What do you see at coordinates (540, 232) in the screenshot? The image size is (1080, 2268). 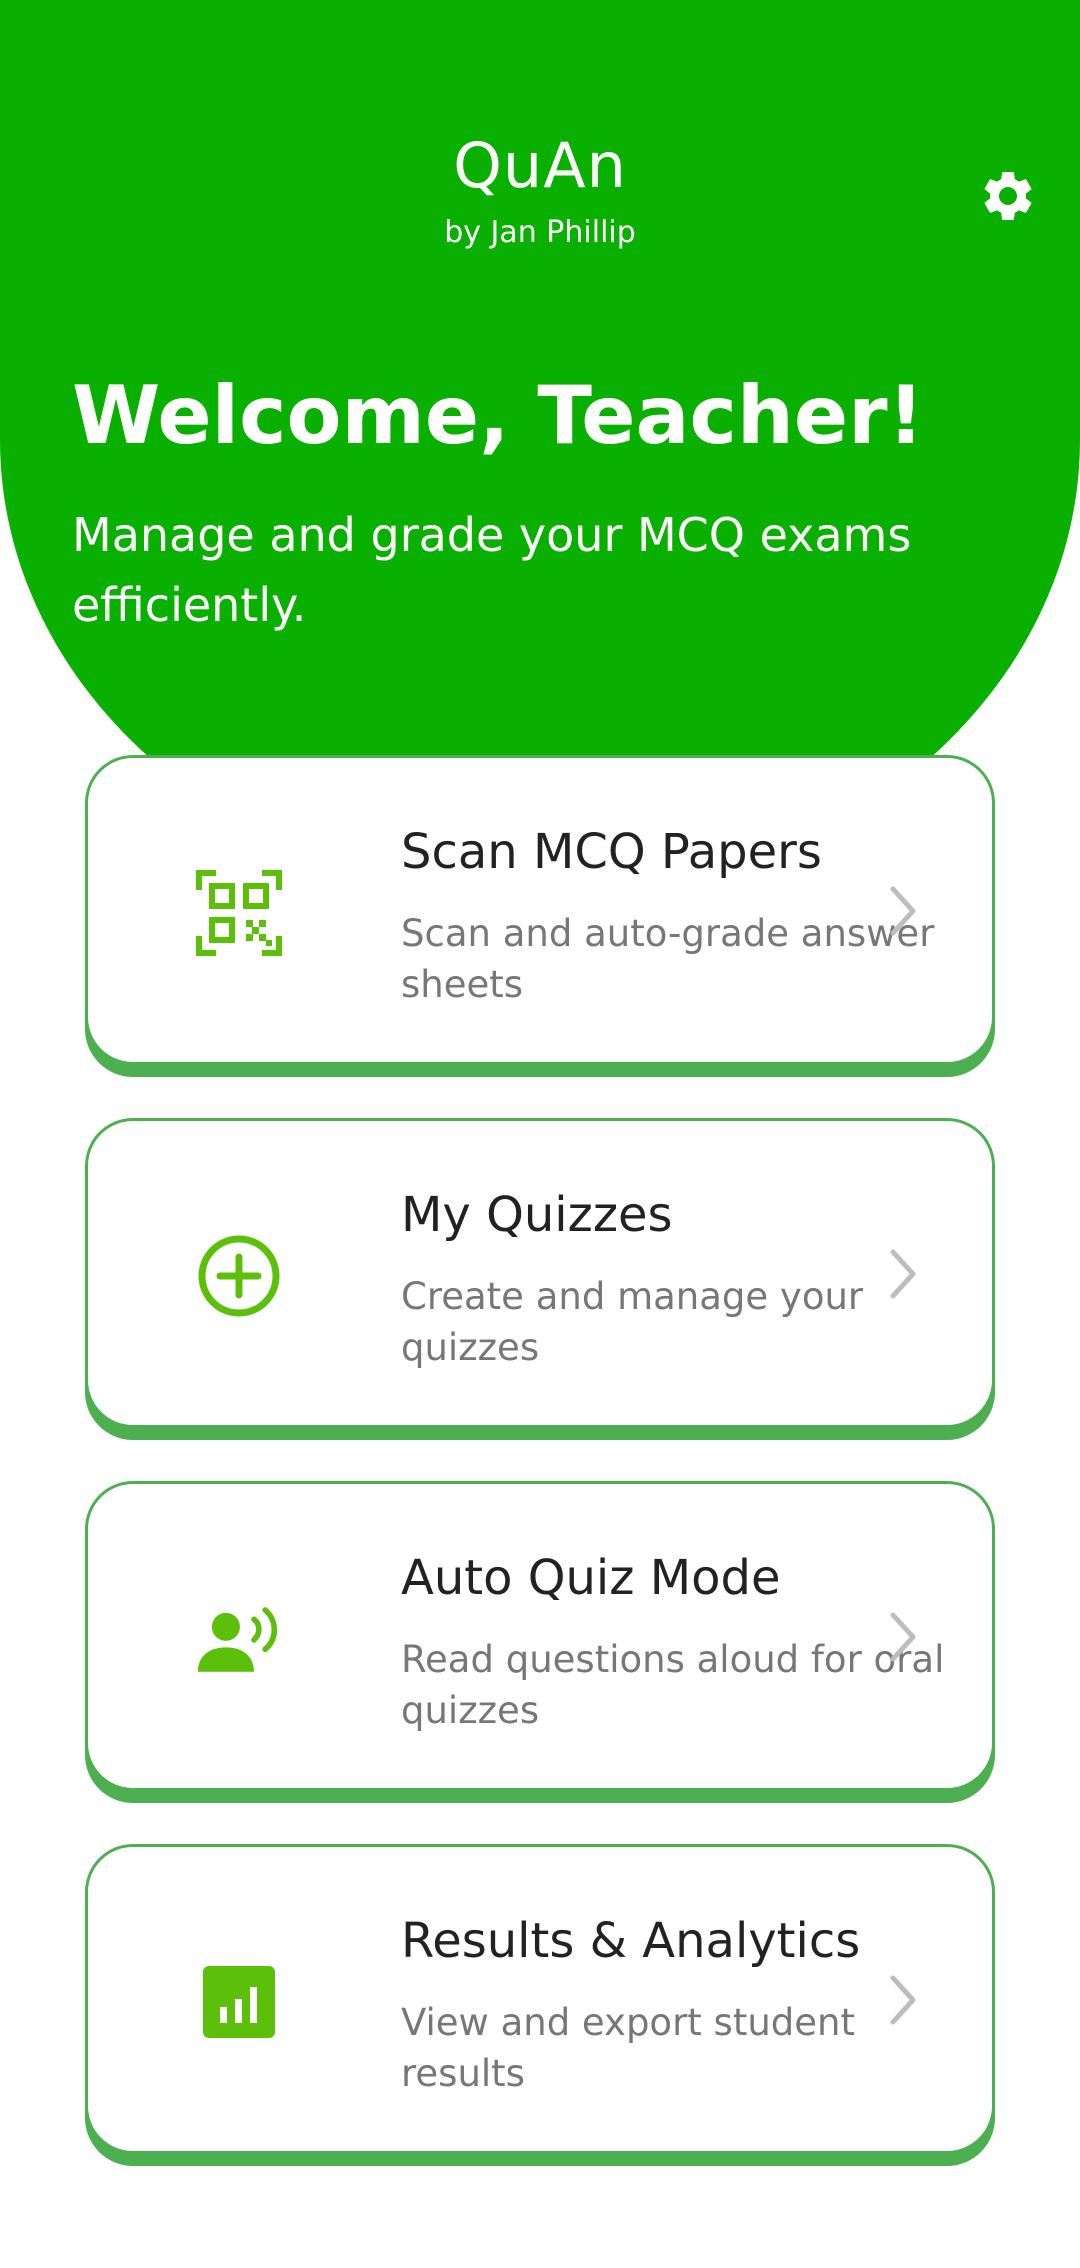 I see `app-subtitle: by Jan Phillip` at bounding box center [540, 232].